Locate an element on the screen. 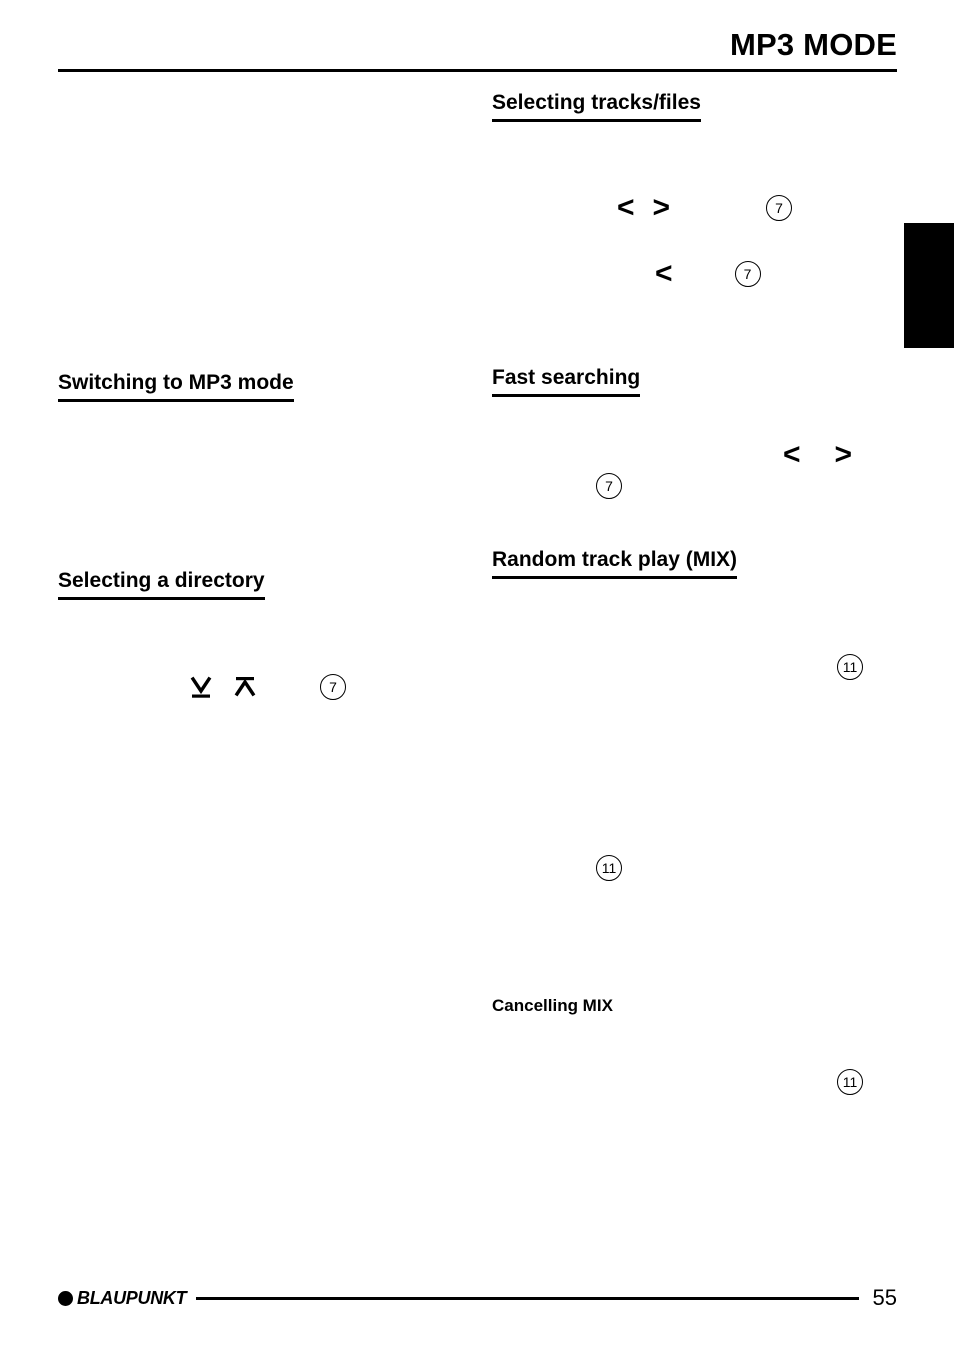  sub-heading-cancelling-mix: Cancelling MIX is located at coordinates (552, 1005).